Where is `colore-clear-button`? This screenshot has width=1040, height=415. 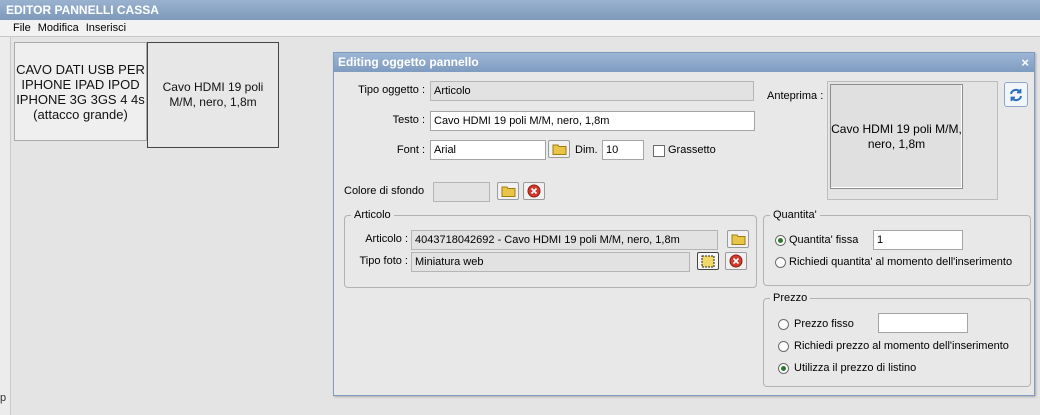 colore-clear-button is located at coordinates (534, 191).